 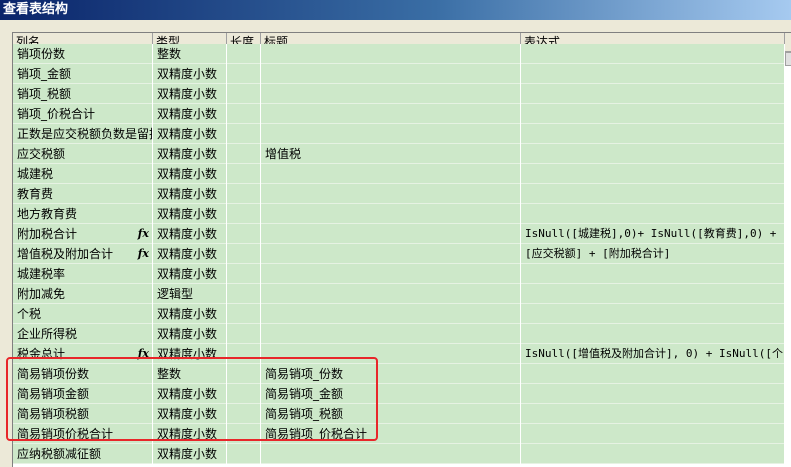 I want to click on table-row: 教育费 双精度小数, so click(x=399, y=194).